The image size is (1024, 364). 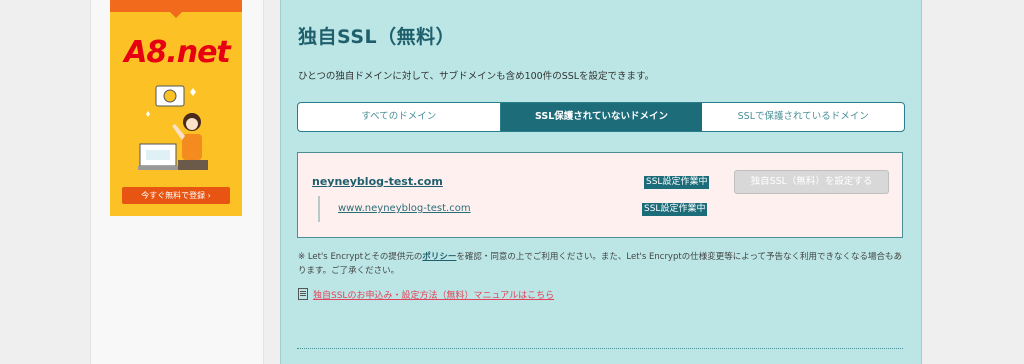 I want to click on ad-notch, so click(x=176, y=15).